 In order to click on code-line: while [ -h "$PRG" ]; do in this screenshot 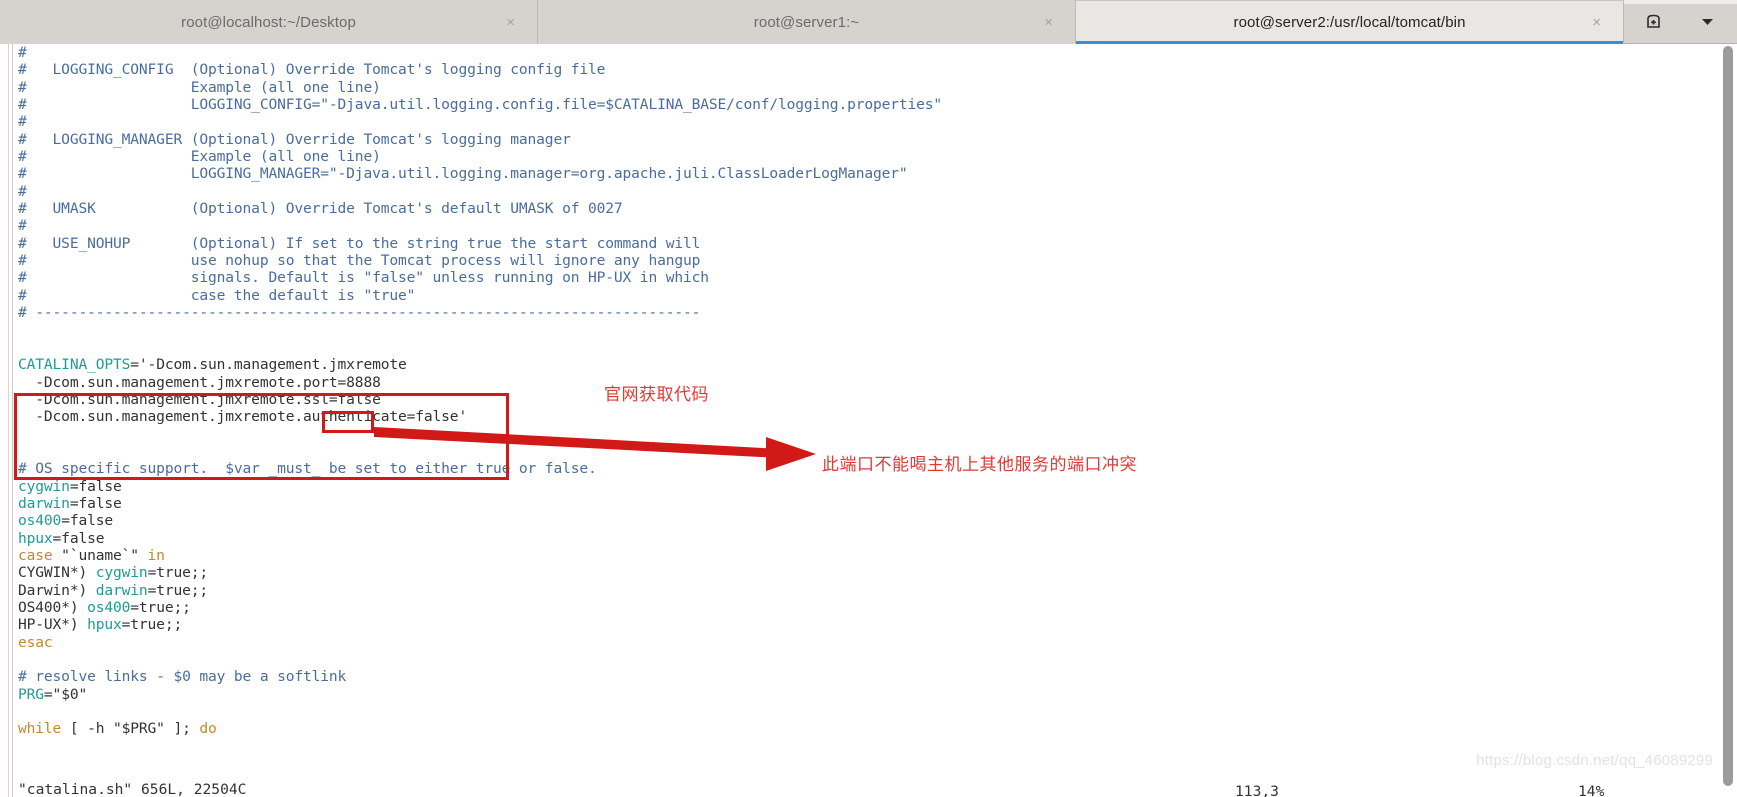, I will do `click(848, 728)`.